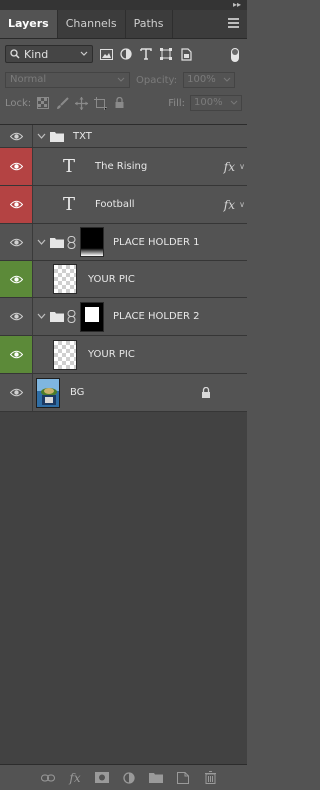 This screenshot has height=790, width=320. I want to click on tab-paths: Paths, so click(149, 24).